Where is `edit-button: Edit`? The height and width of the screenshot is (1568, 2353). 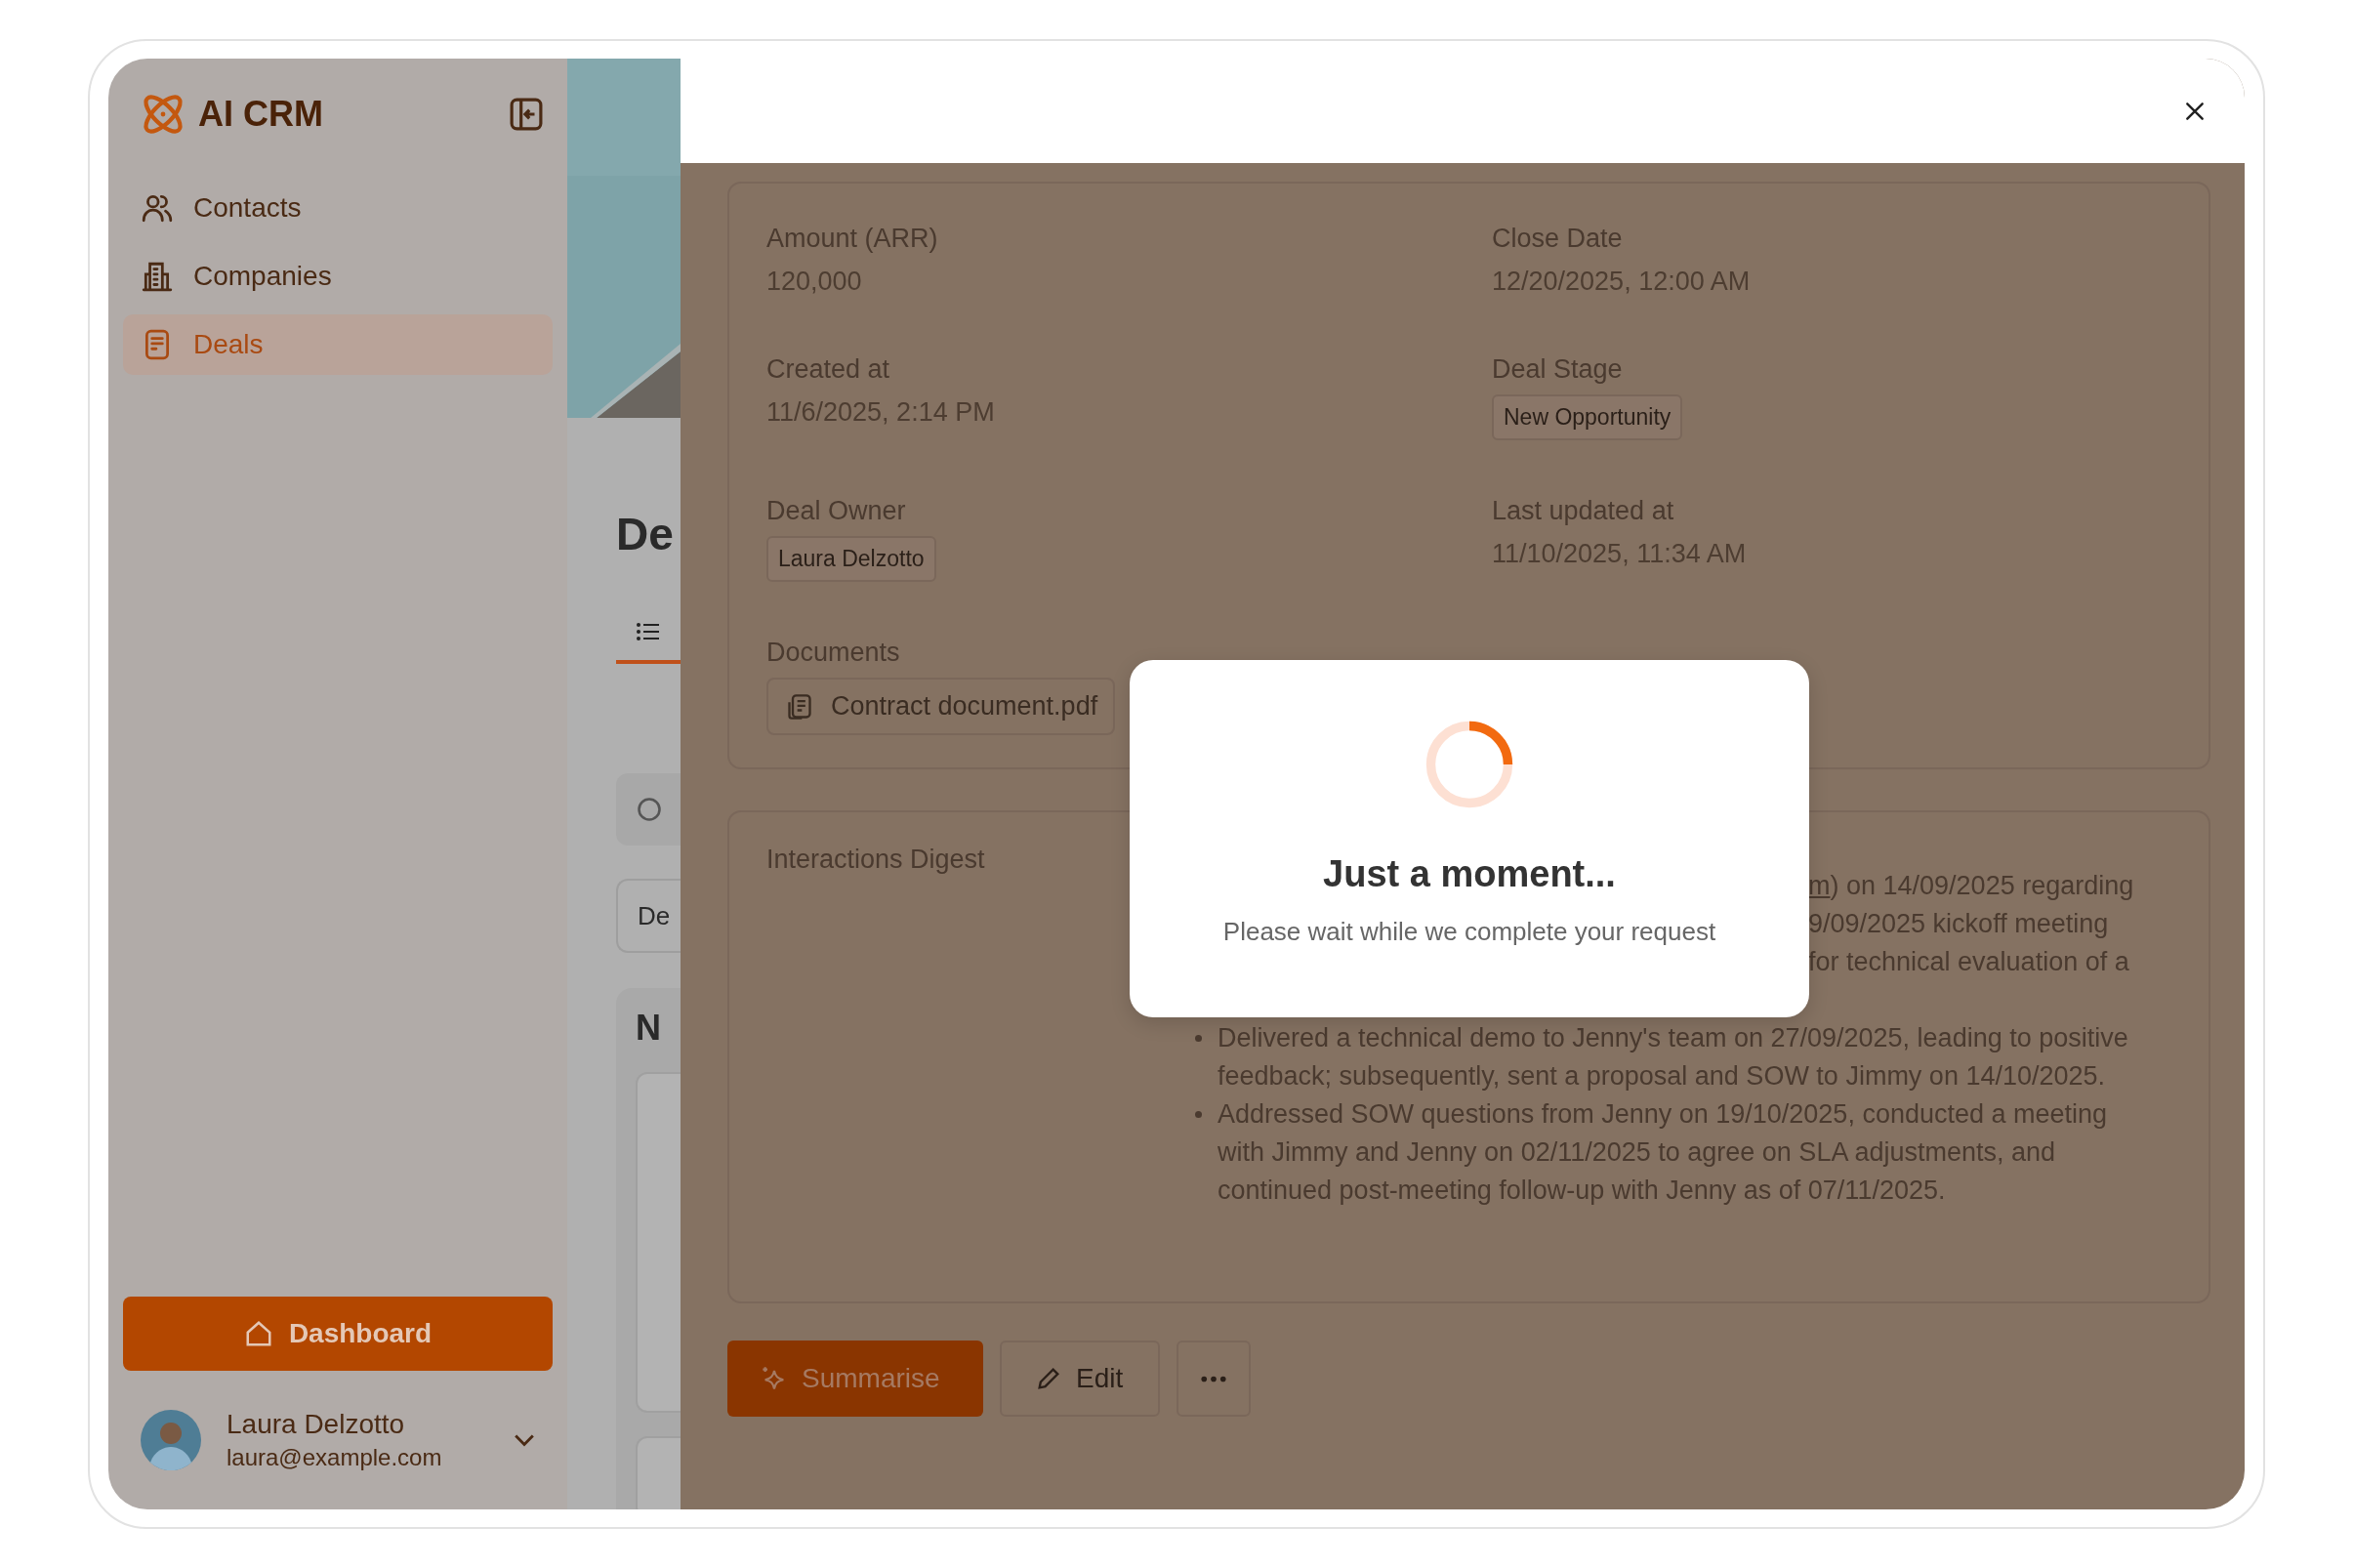
edit-button: Edit is located at coordinates (1080, 1379).